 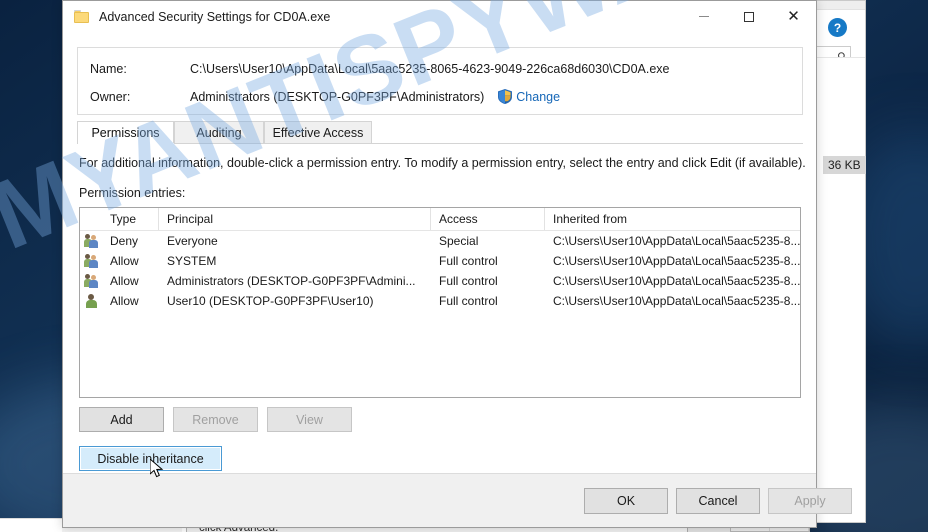 What do you see at coordinates (810, 501) in the screenshot?
I see `apply-button: Apply` at bounding box center [810, 501].